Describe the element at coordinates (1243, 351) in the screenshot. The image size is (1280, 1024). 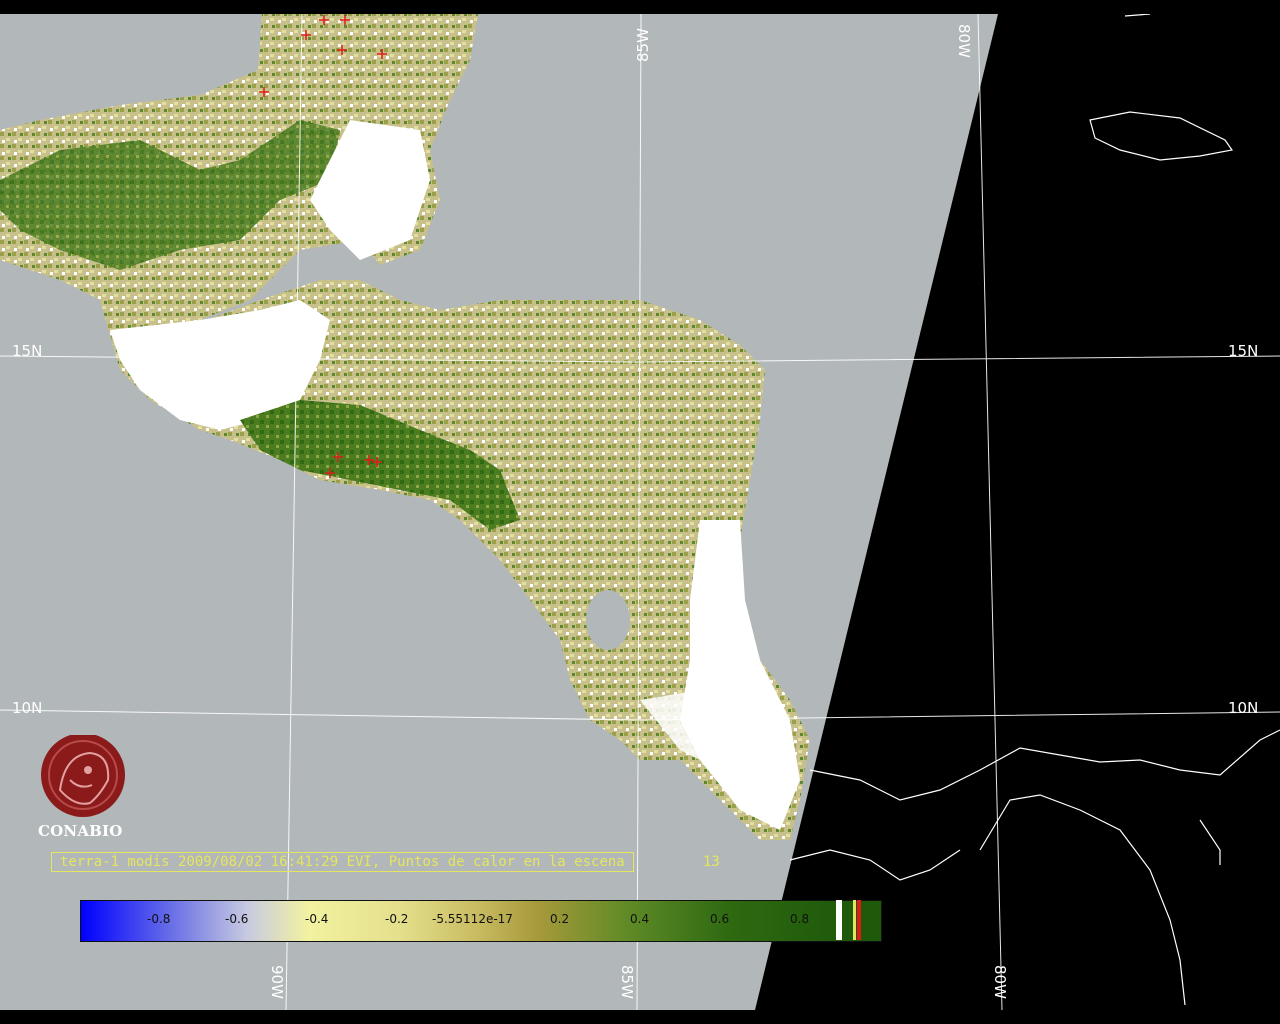
I see `lat-label-15n-right: 15N` at that location.